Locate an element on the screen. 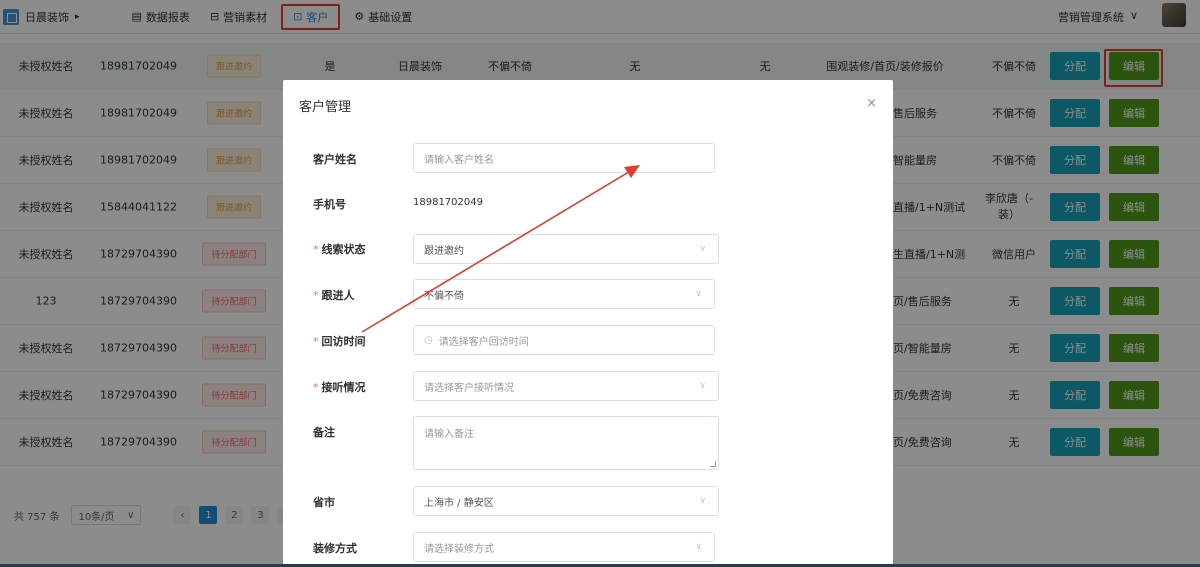 The height and width of the screenshot is (567, 1200). label-text: 线索状态 is located at coordinates (343, 249).